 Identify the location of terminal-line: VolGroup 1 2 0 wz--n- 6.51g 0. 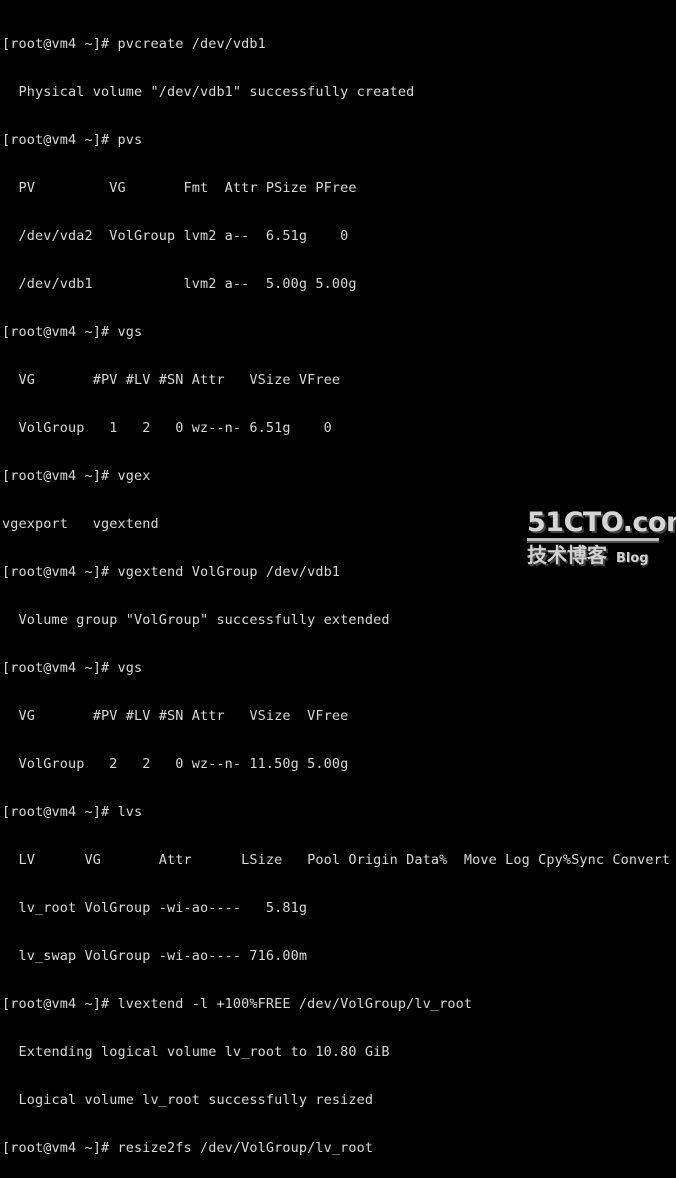
(167, 428).